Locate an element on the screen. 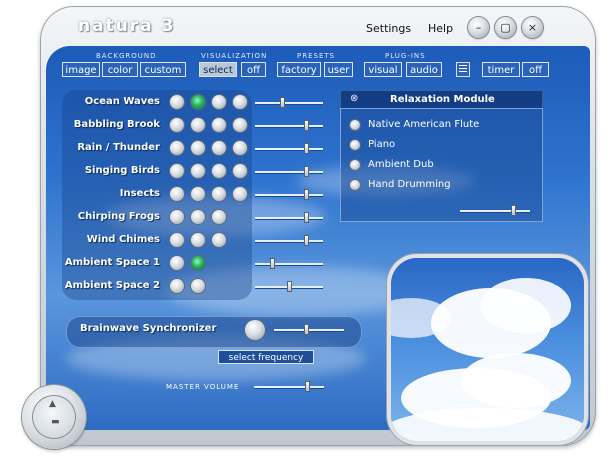 This screenshot has height=459, width=612. master-volume-label: MASTER VOLUME is located at coordinates (203, 387).